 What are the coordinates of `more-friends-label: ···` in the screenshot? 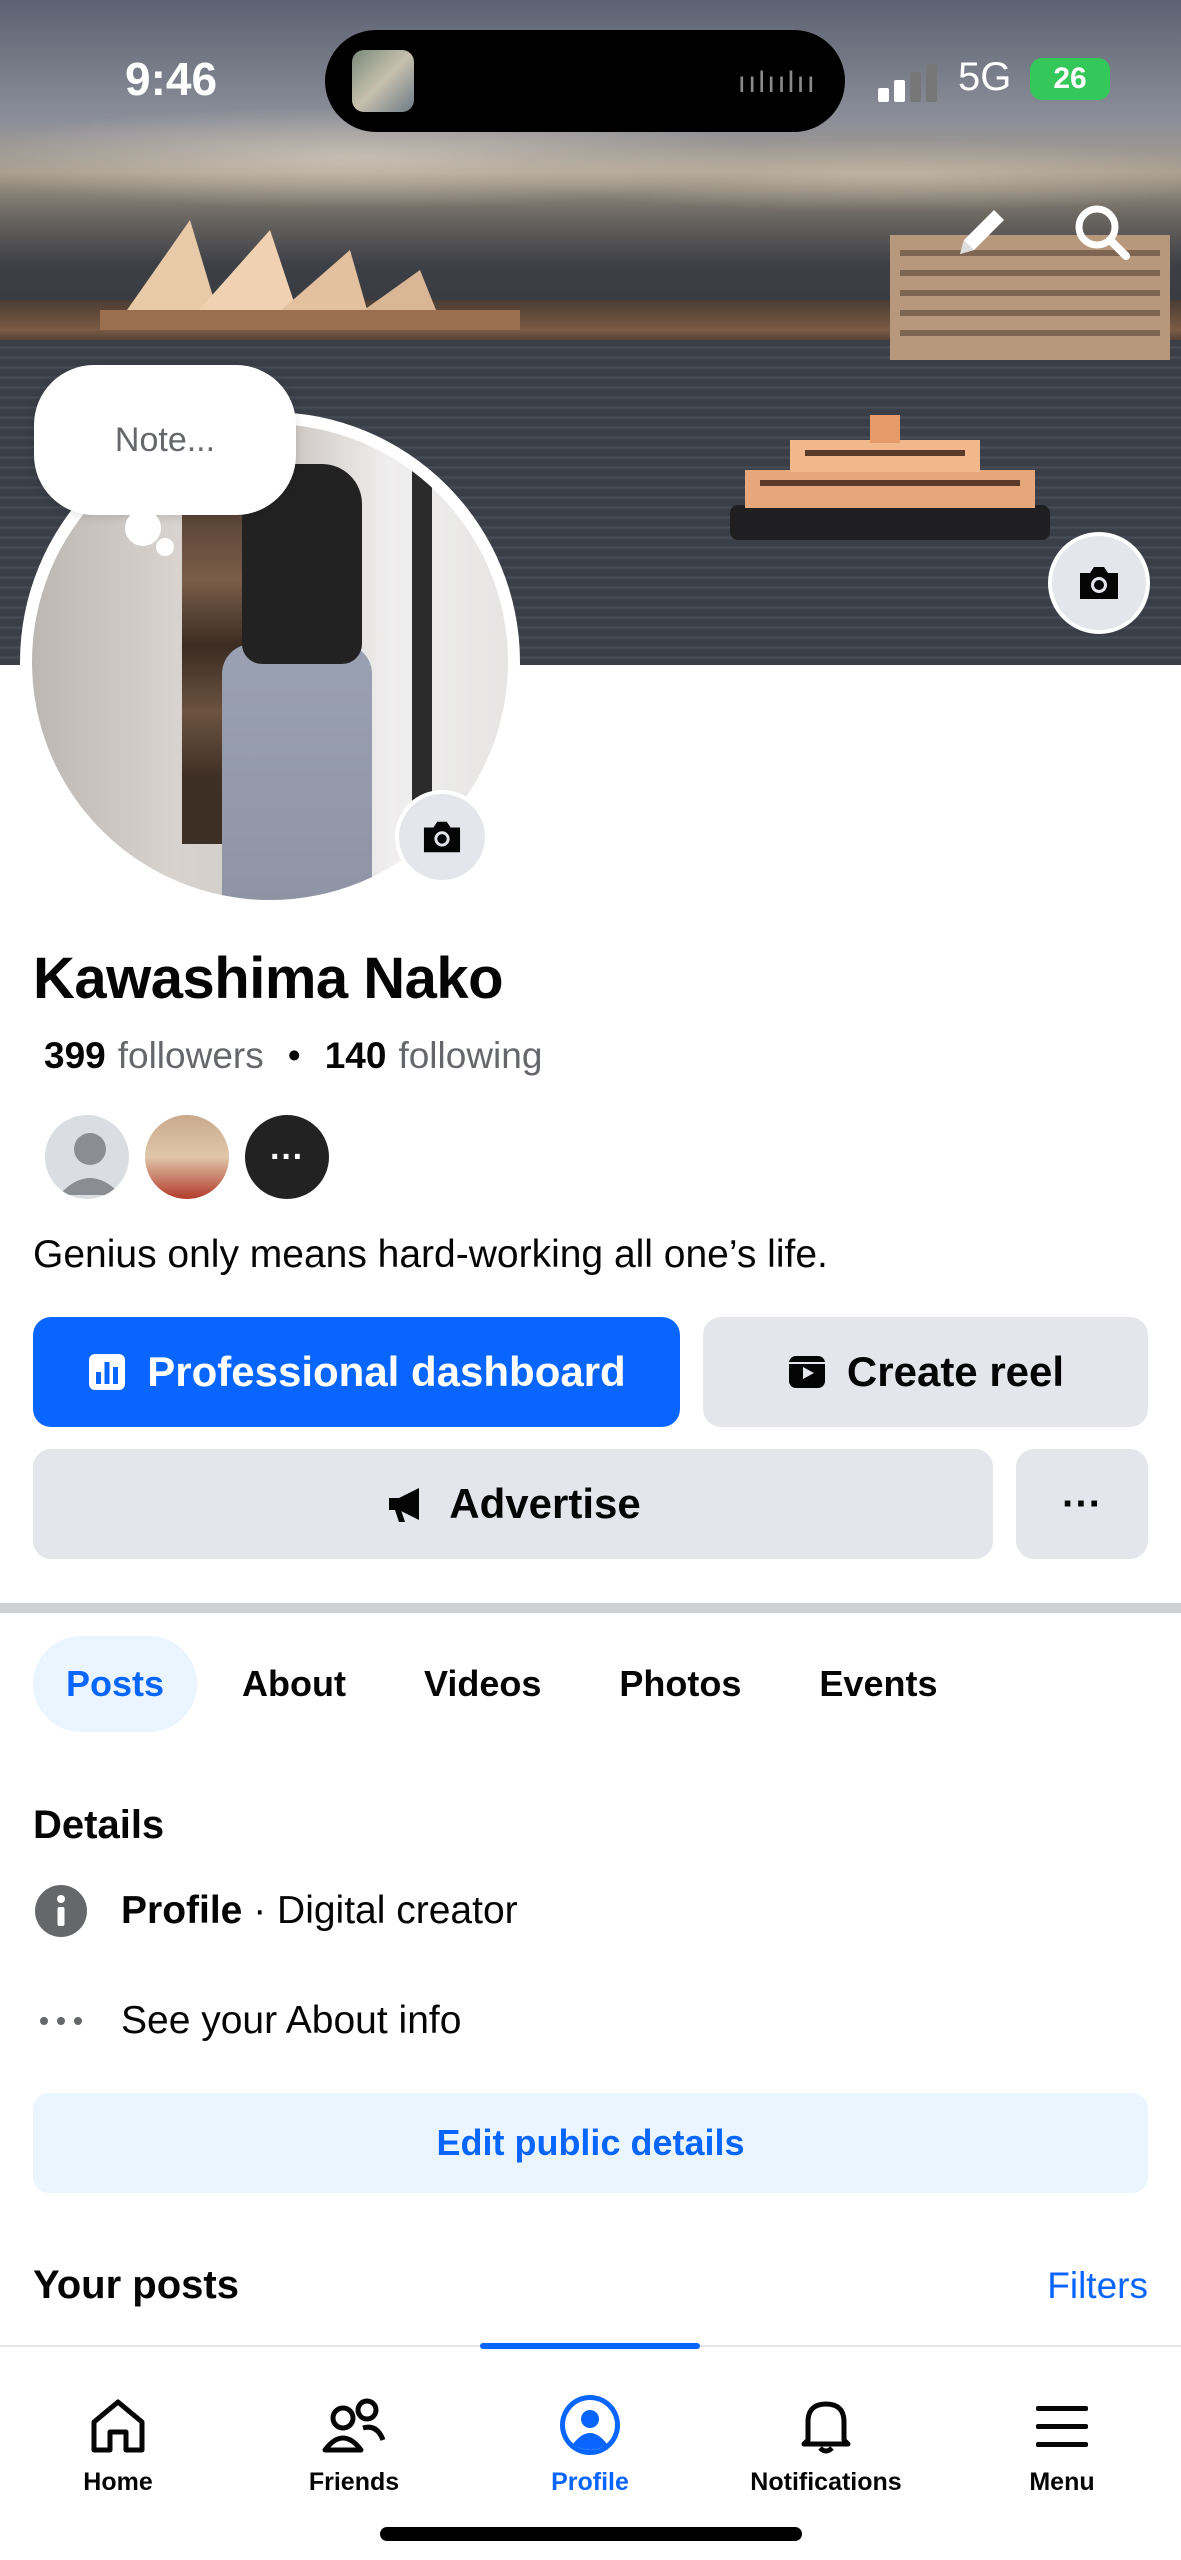 It's located at (287, 1156).